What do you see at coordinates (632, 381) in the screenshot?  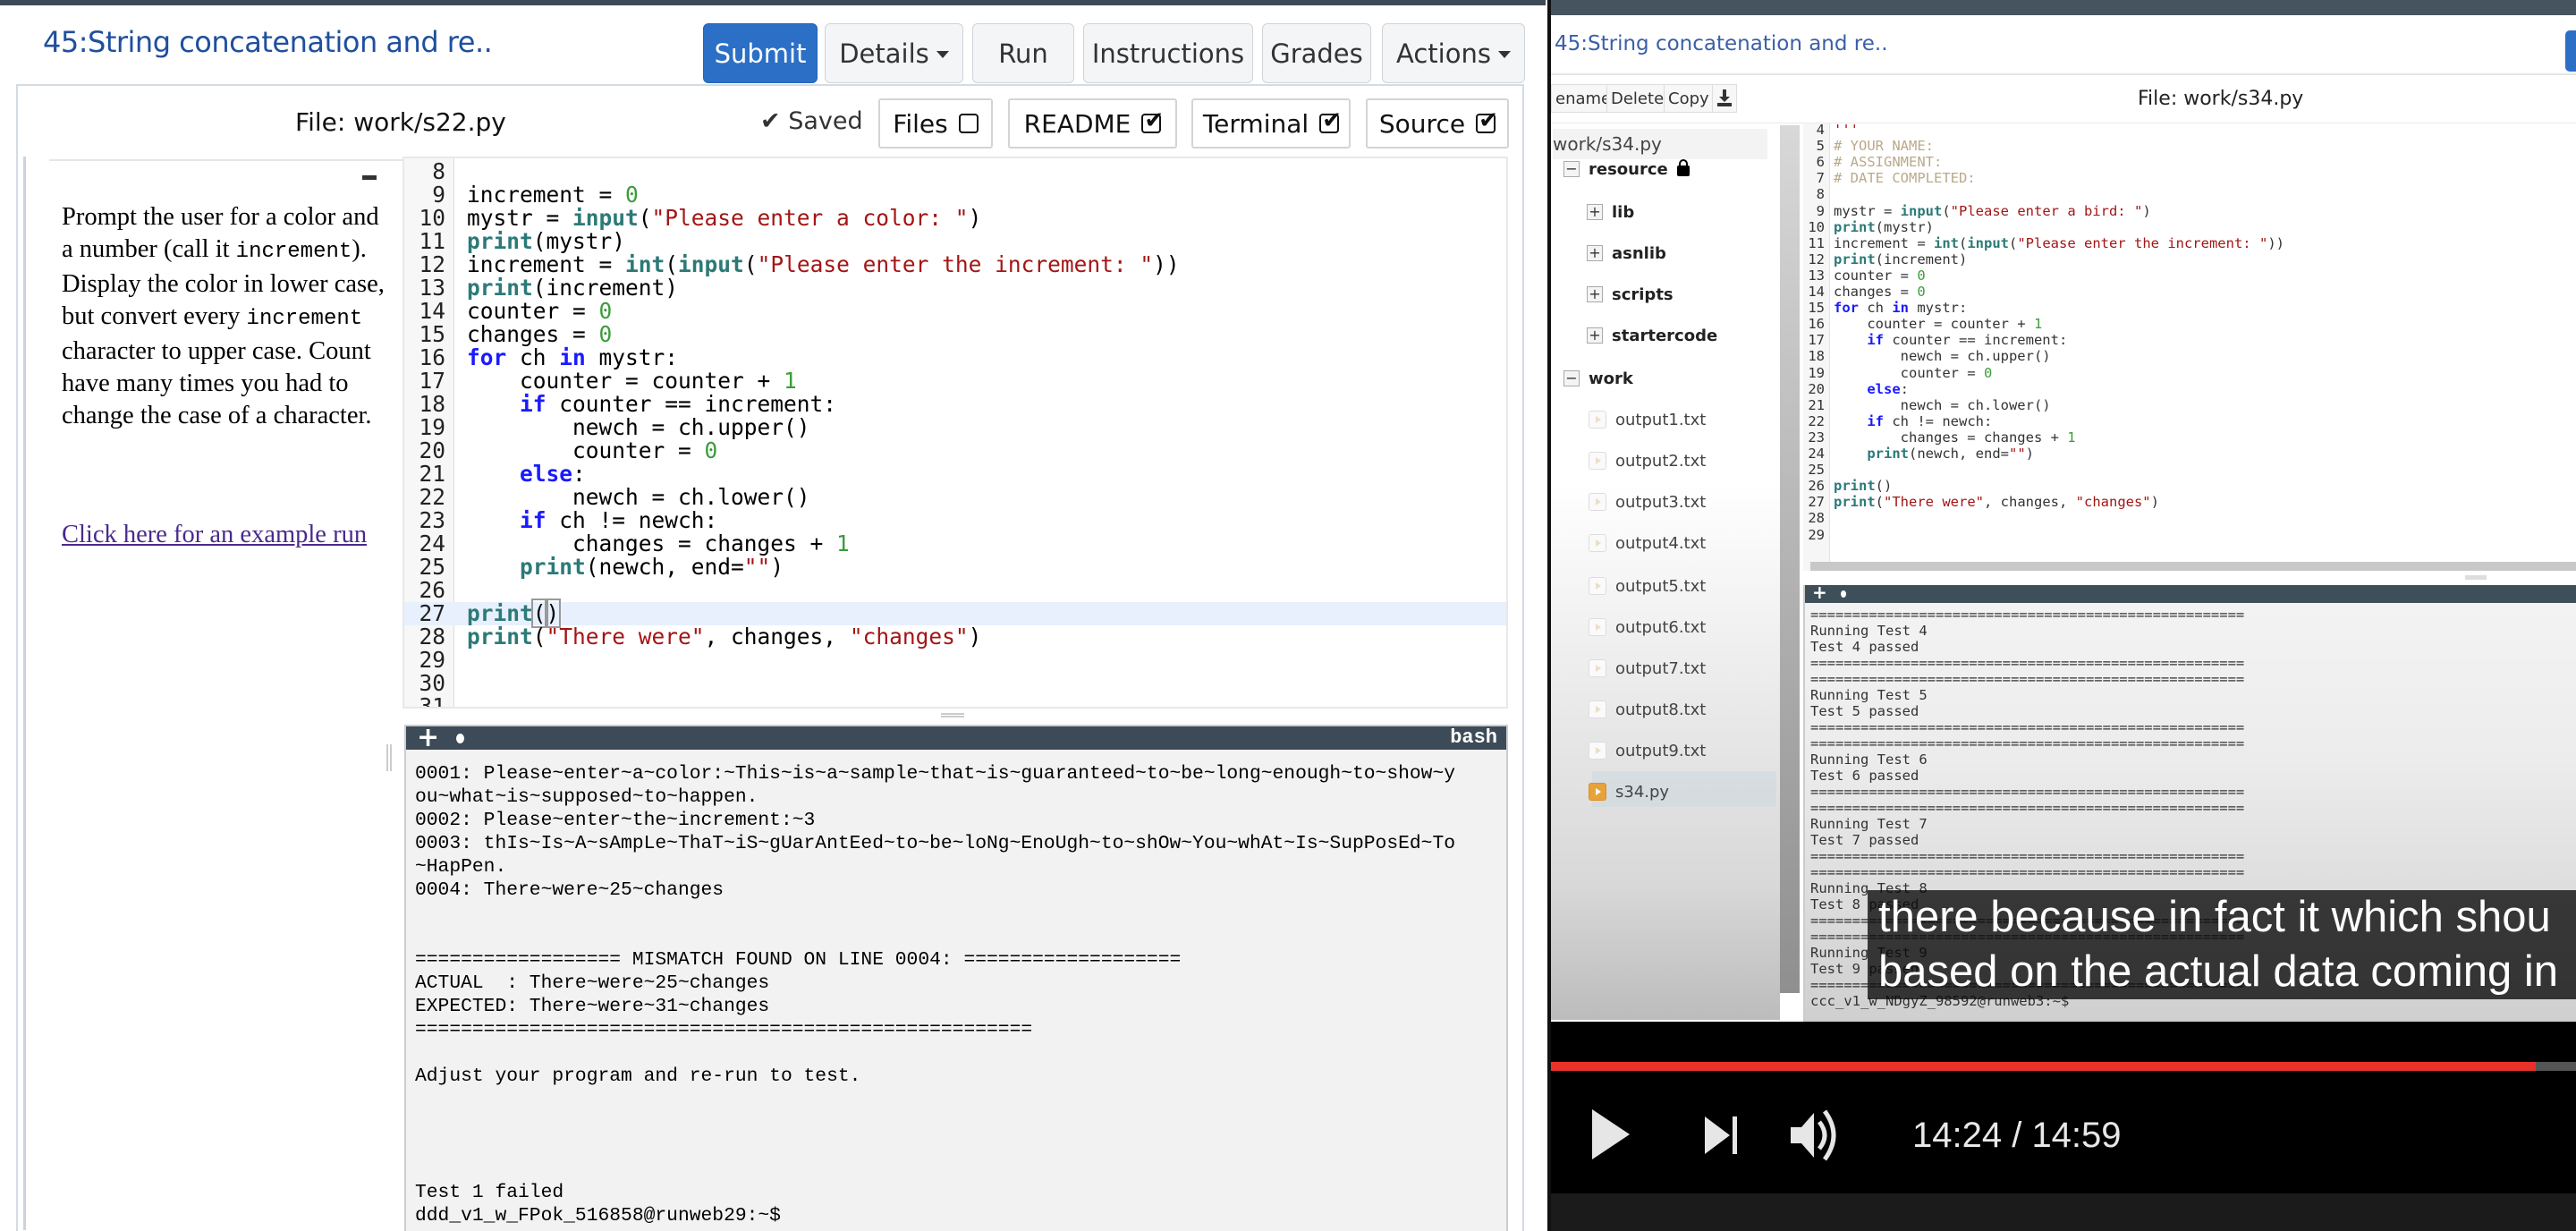 I see `code-text: counter = counter + 1` at bounding box center [632, 381].